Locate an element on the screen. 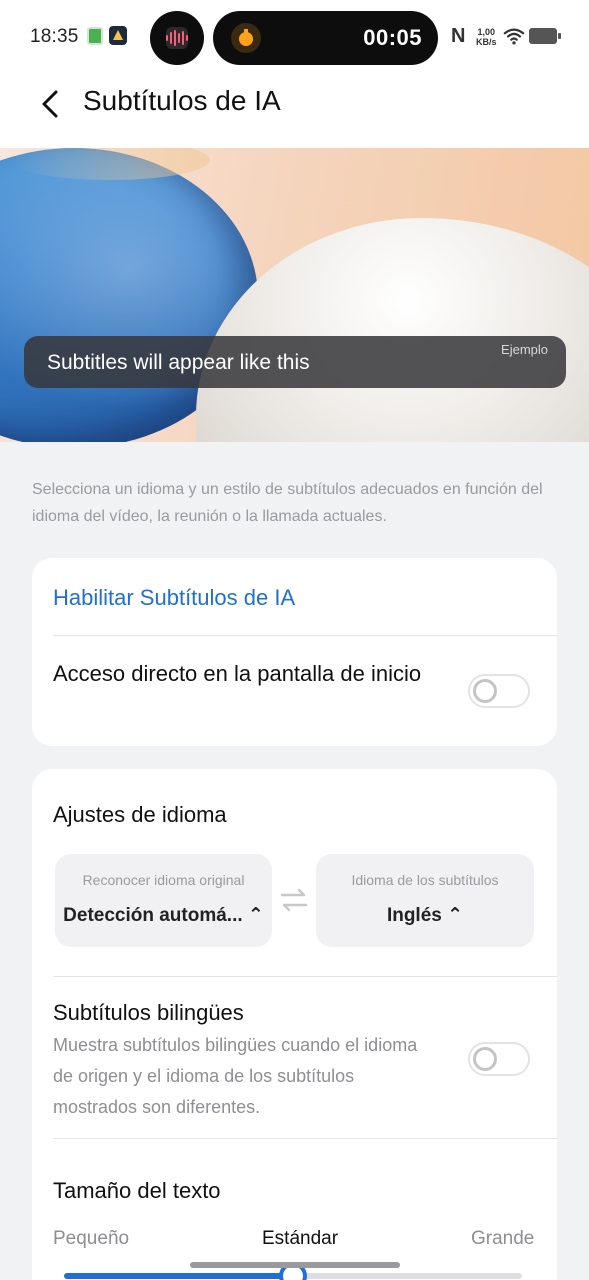 This screenshot has height=1280, width=589. bilingual-subtitles-toggle is located at coordinates (499, 1059).